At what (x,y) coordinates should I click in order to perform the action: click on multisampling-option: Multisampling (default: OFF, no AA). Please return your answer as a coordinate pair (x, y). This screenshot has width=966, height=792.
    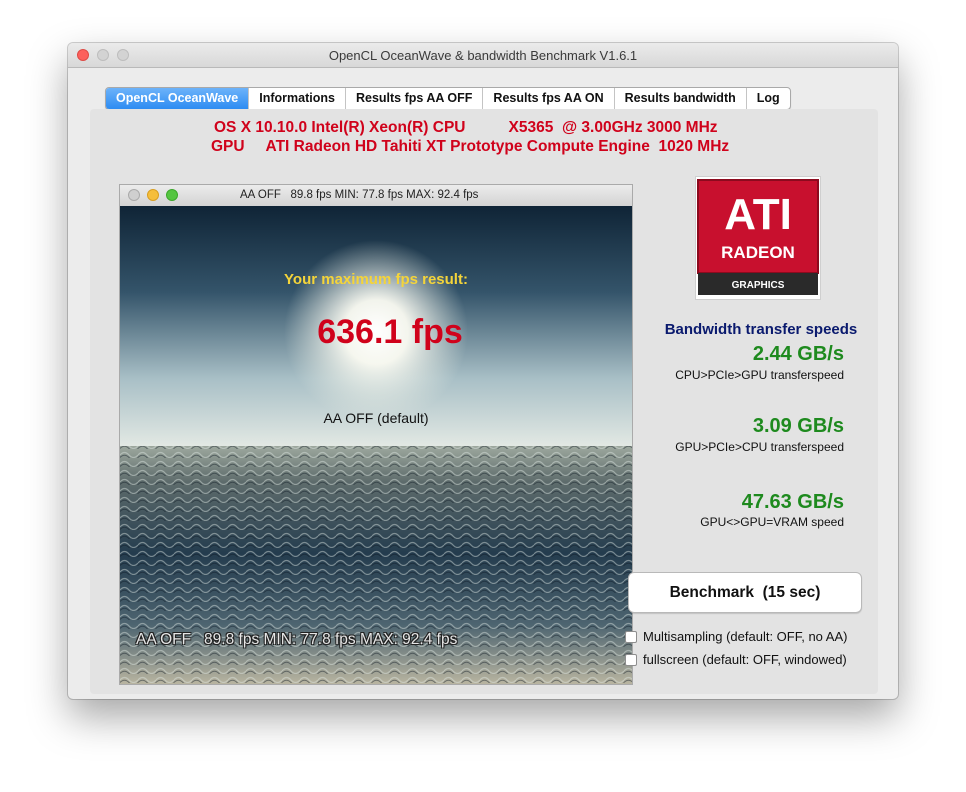
    Looking at the image, I should click on (736, 636).